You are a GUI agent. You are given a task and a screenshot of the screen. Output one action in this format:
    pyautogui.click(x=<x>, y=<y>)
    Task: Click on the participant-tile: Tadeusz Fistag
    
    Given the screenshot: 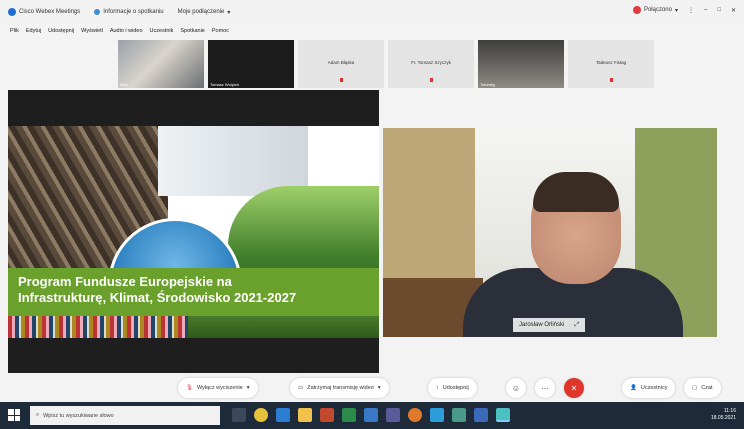 What is the action you would take?
    pyautogui.click(x=611, y=64)
    